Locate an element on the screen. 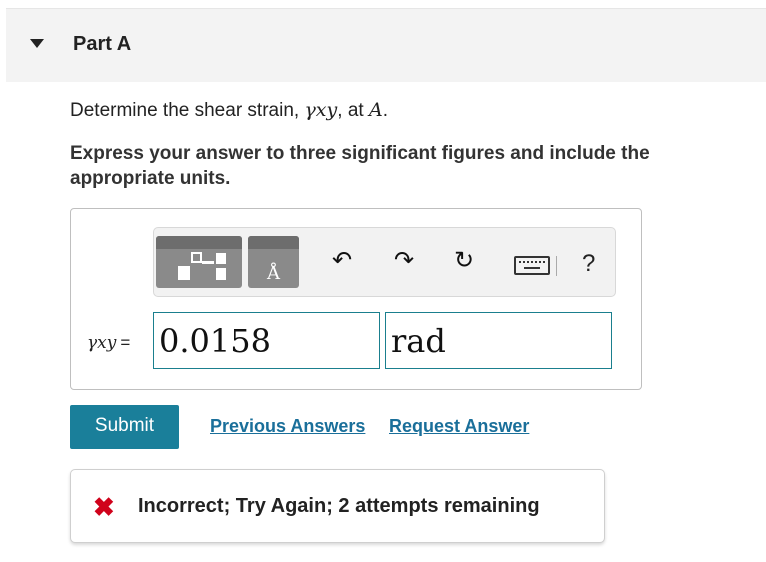 The width and height of the screenshot is (766, 562). answer-value-input: 0.0158 is located at coordinates (266, 340).